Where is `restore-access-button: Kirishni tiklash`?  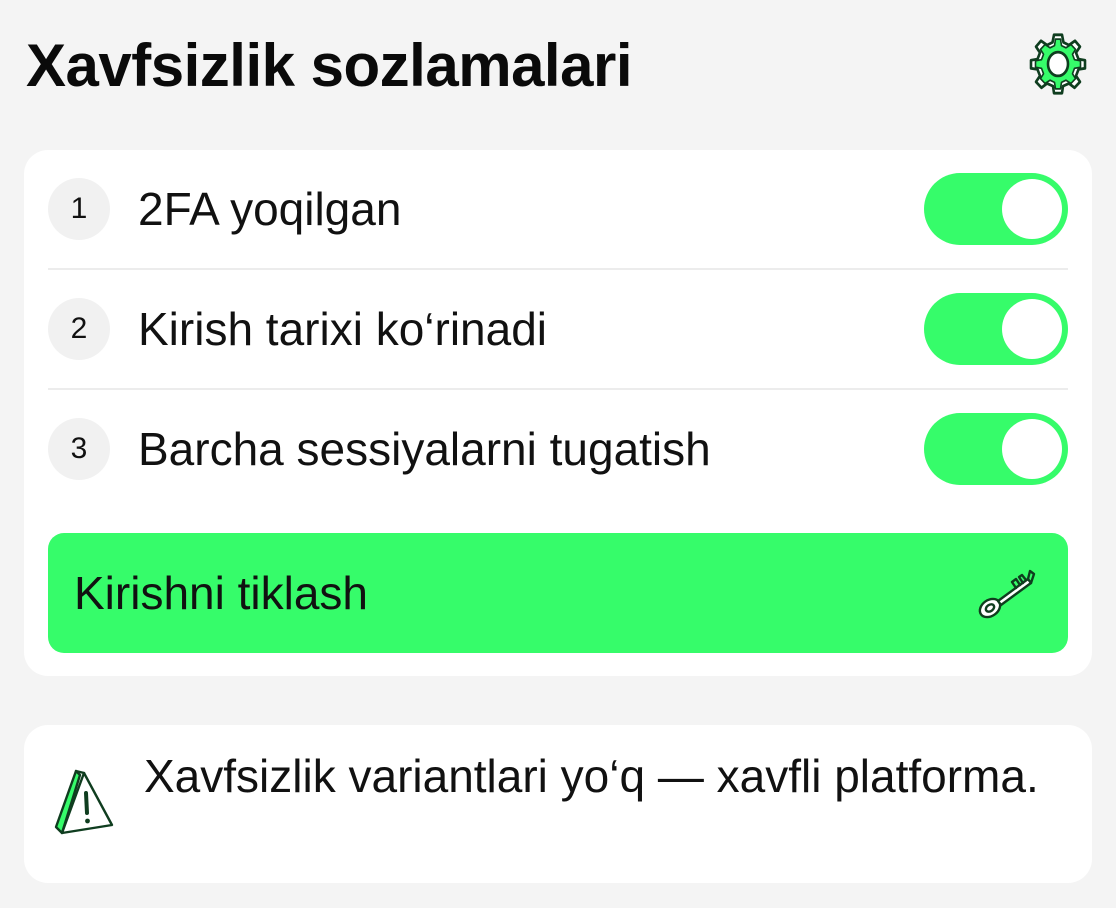
restore-access-button: Kirishni tiklash is located at coordinates (558, 593).